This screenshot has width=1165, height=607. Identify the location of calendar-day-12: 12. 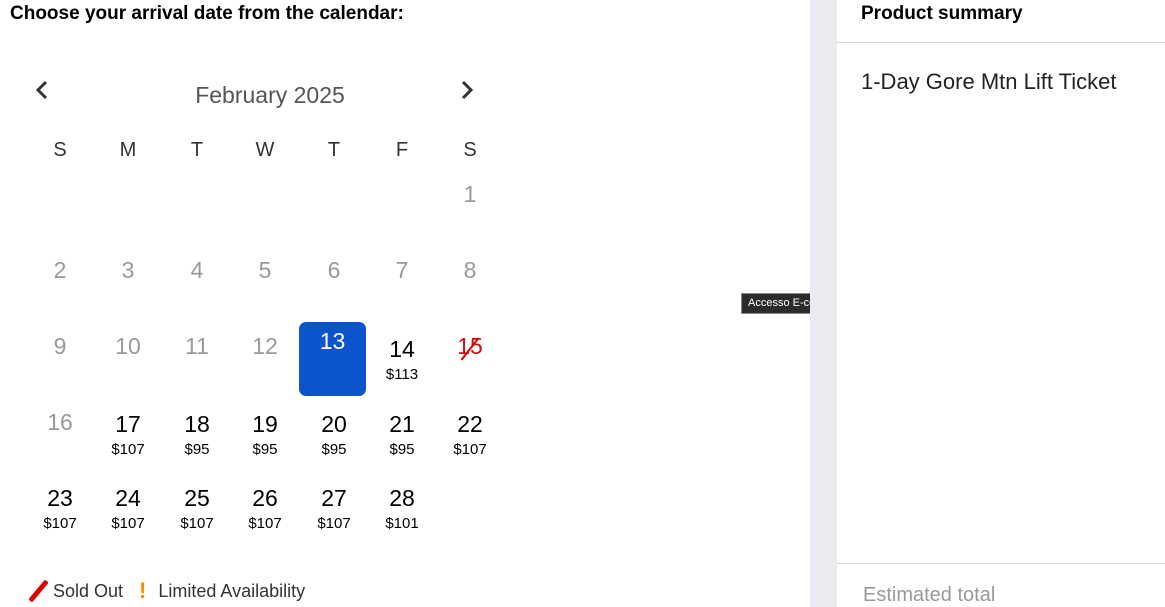
(265, 364).